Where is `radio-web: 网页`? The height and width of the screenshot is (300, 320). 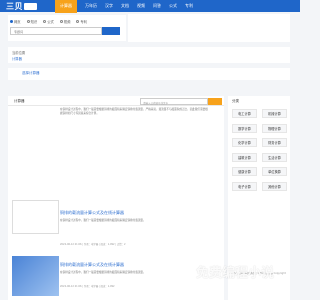 radio-web: 网页 is located at coordinates (15, 21).